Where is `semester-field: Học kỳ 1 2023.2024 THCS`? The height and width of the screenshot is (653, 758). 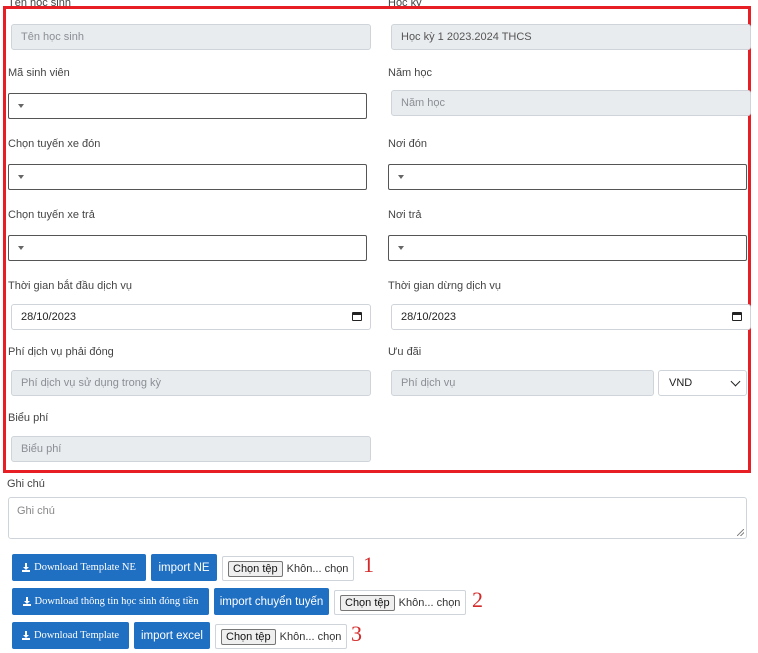 semester-field: Học kỳ 1 2023.2024 THCS is located at coordinates (571, 37).